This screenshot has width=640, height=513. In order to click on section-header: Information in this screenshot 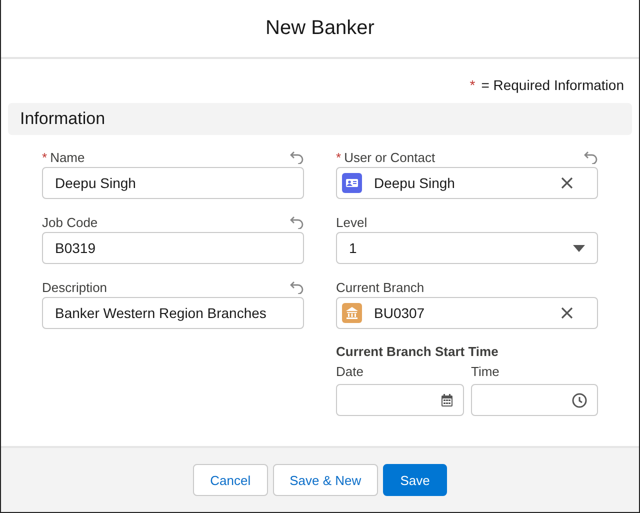, I will do `click(320, 119)`.